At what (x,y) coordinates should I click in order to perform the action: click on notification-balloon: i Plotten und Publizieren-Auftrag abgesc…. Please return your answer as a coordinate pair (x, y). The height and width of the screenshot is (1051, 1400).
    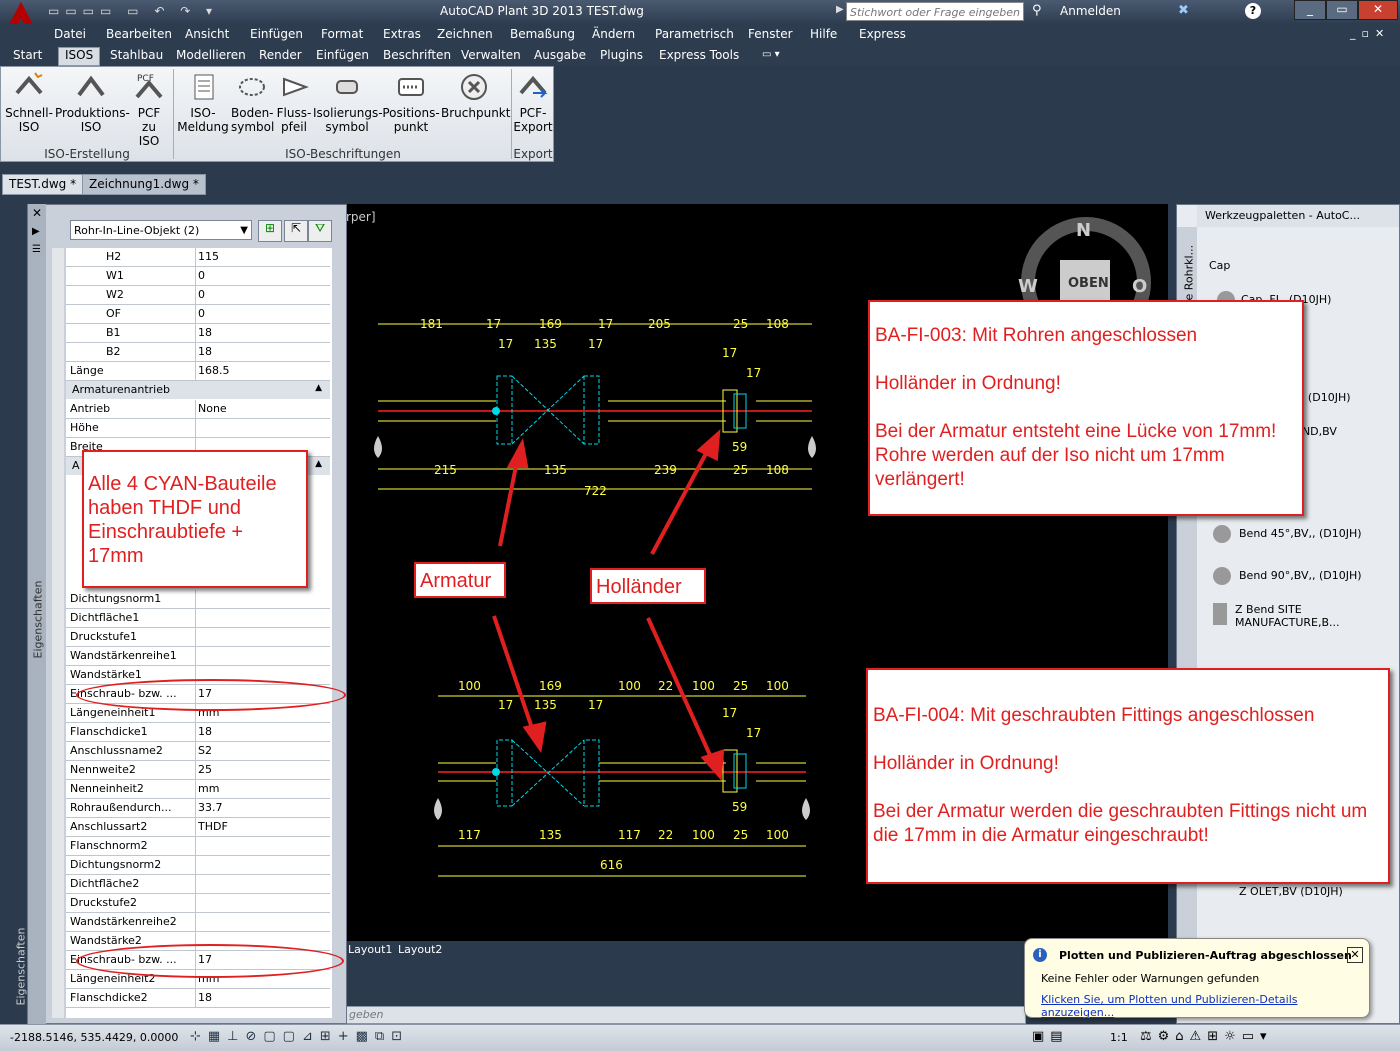
    Looking at the image, I should click on (1197, 978).